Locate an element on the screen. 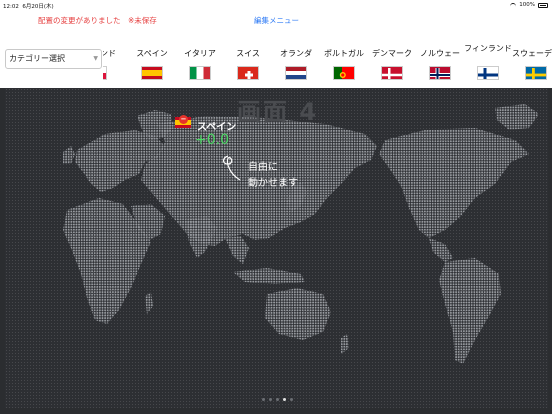 Image resolution: width=552 pixels, height=414 pixels. flag-label: スウェーデン is located at coordinates (532, 53).